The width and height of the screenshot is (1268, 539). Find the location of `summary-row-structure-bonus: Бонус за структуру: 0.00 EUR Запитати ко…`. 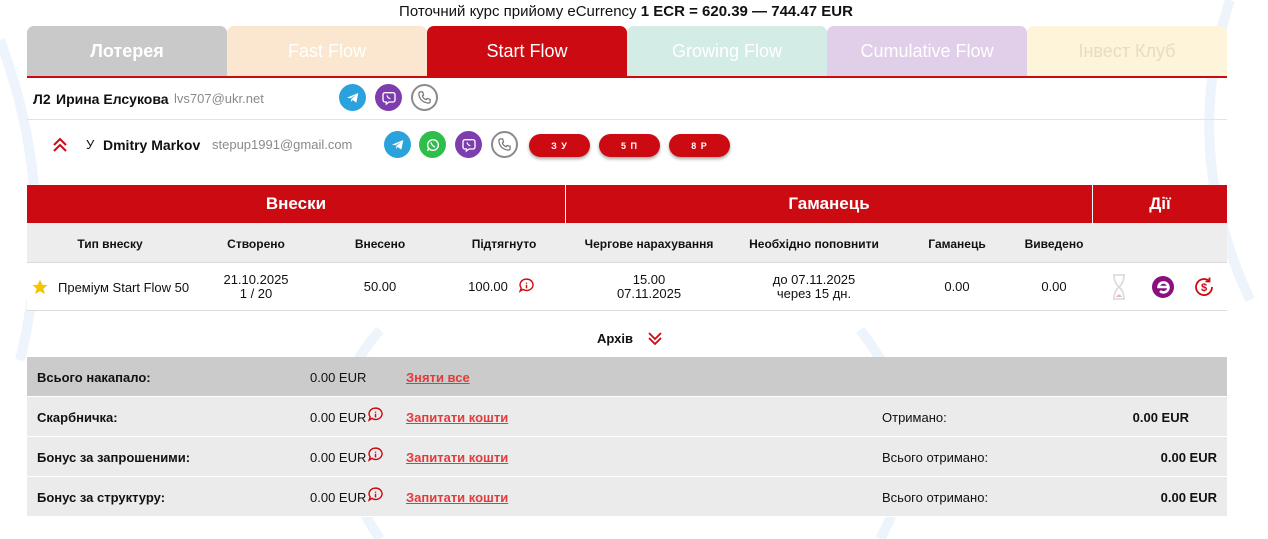

summary-row-structure-bonus: Бонус за структуру: 0.00 EUR Запитати ко… is located at coordinates (627, 497).